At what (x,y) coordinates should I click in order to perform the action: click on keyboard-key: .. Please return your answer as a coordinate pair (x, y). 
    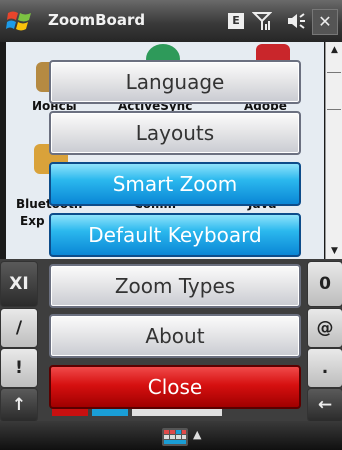
    Looking at the image, I should click on (324, 368).